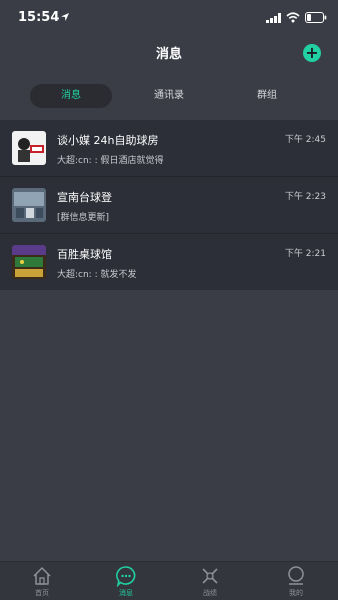 The height and width of the screenshot is (600, 338). What do you see at coordinates (71, 96) in the screenshot?
I see `tab-messages: 消息` at bounding box center [71, 96].